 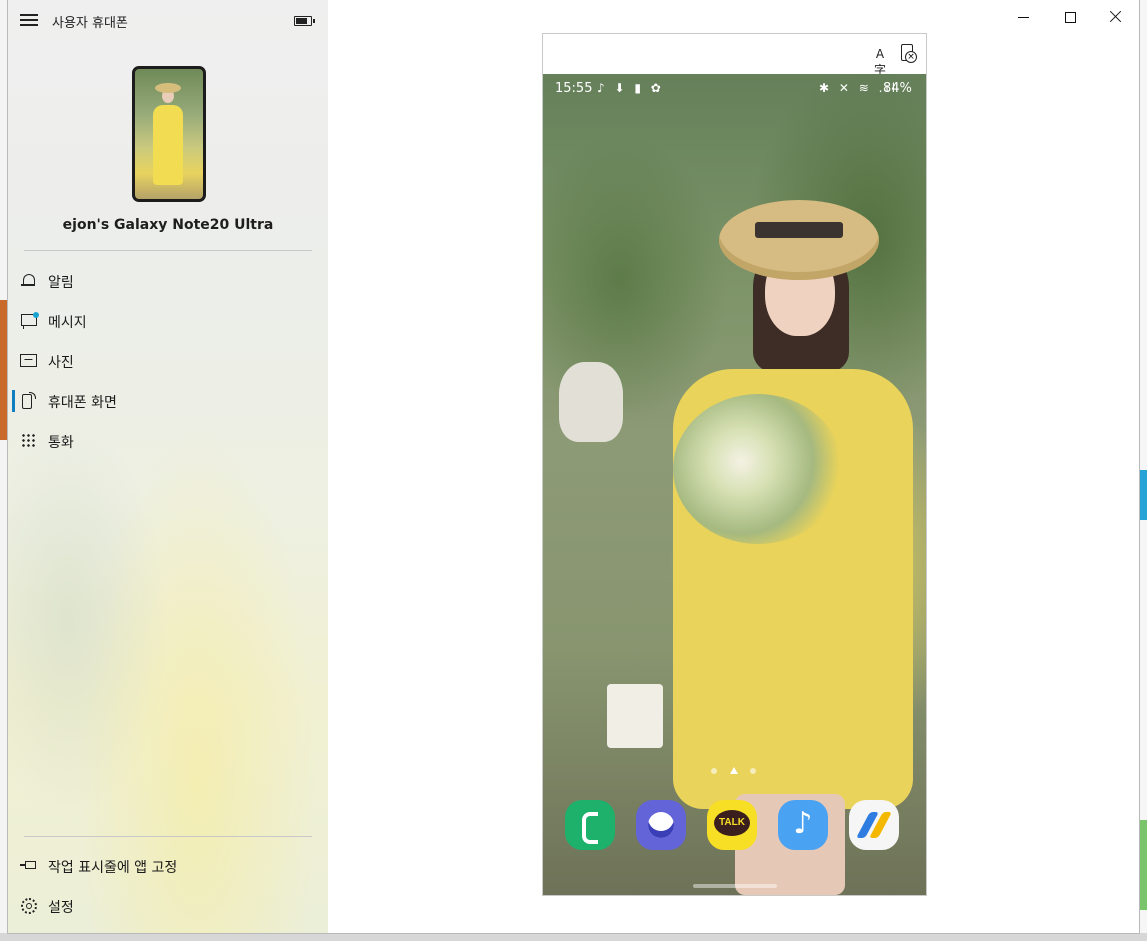 I want to click on maximize-icon, so click(x=1070, y=17).